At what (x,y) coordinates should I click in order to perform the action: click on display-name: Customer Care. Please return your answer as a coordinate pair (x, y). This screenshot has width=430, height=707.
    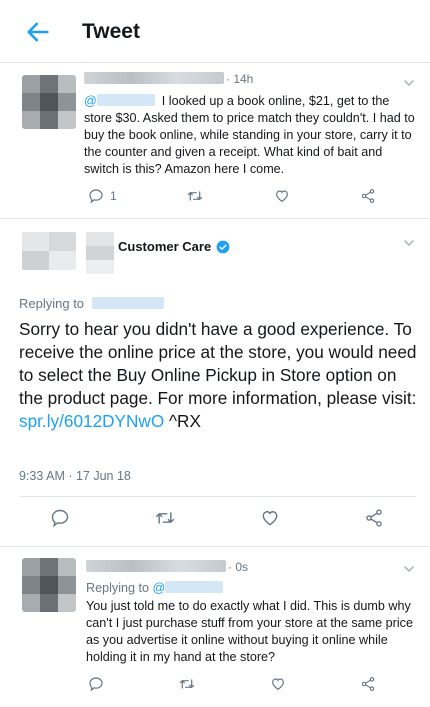
    Looking at the image, I should click on (174, 246).